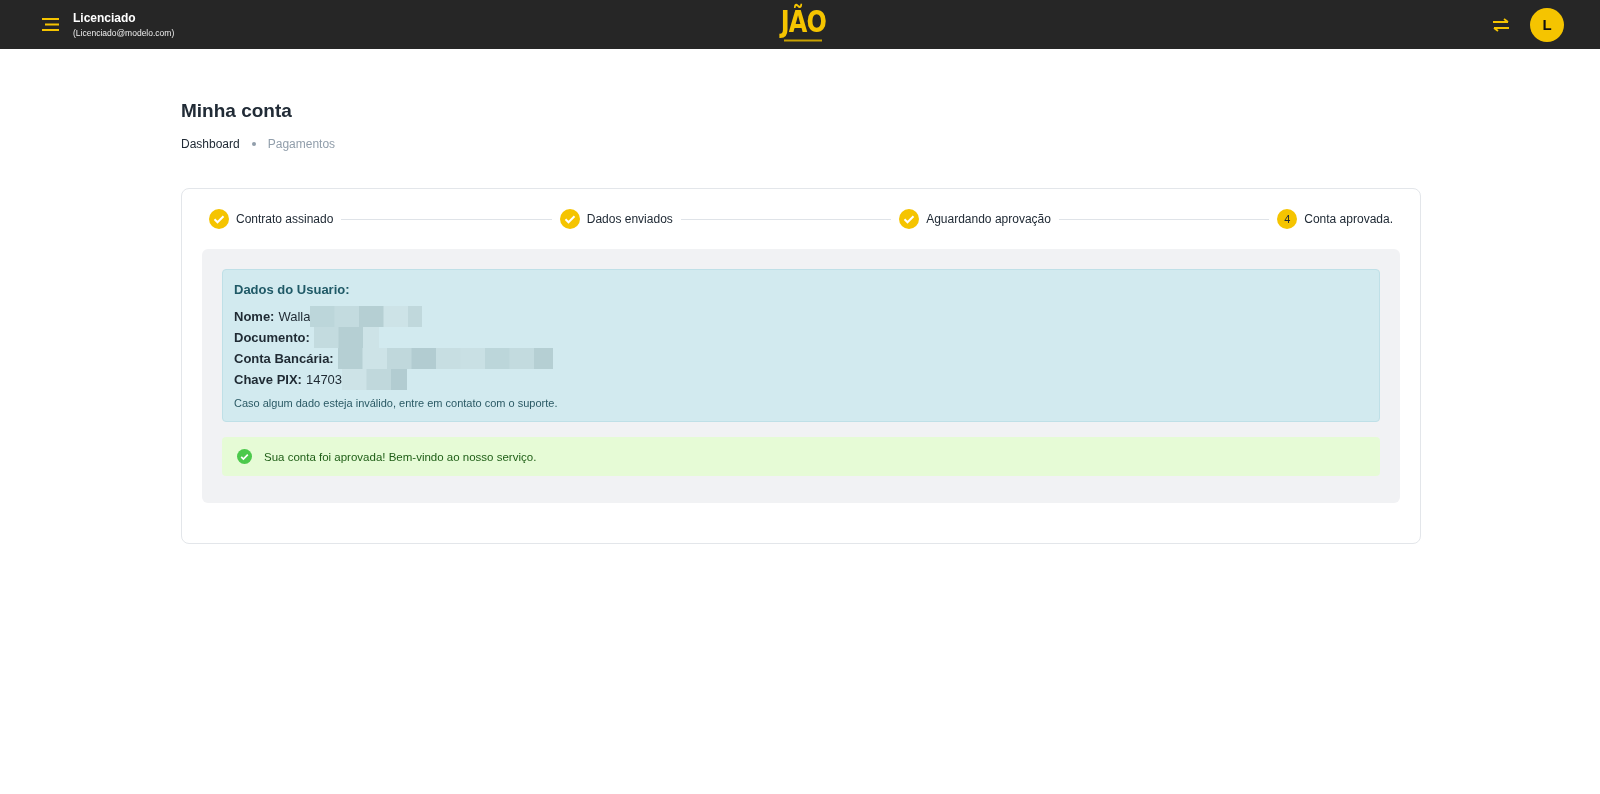  Describe the element at coordinates (237, 111) in the screenshot. I see `page-title: Minha conta` at that location.